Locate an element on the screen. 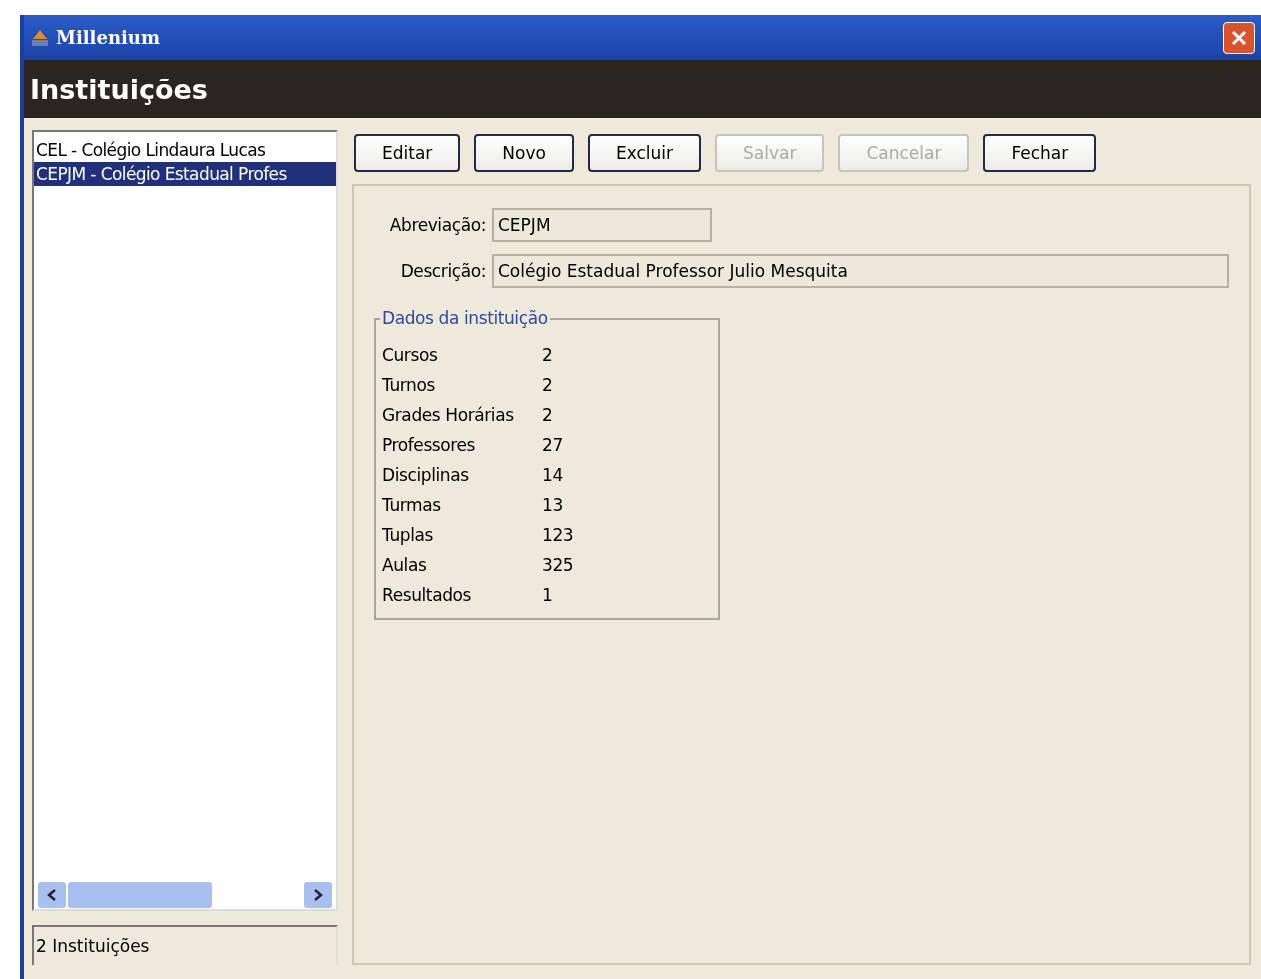 The height and width of the screenshot is (979, 1261). chevron-right-icon is located at coordinates (318, 895).